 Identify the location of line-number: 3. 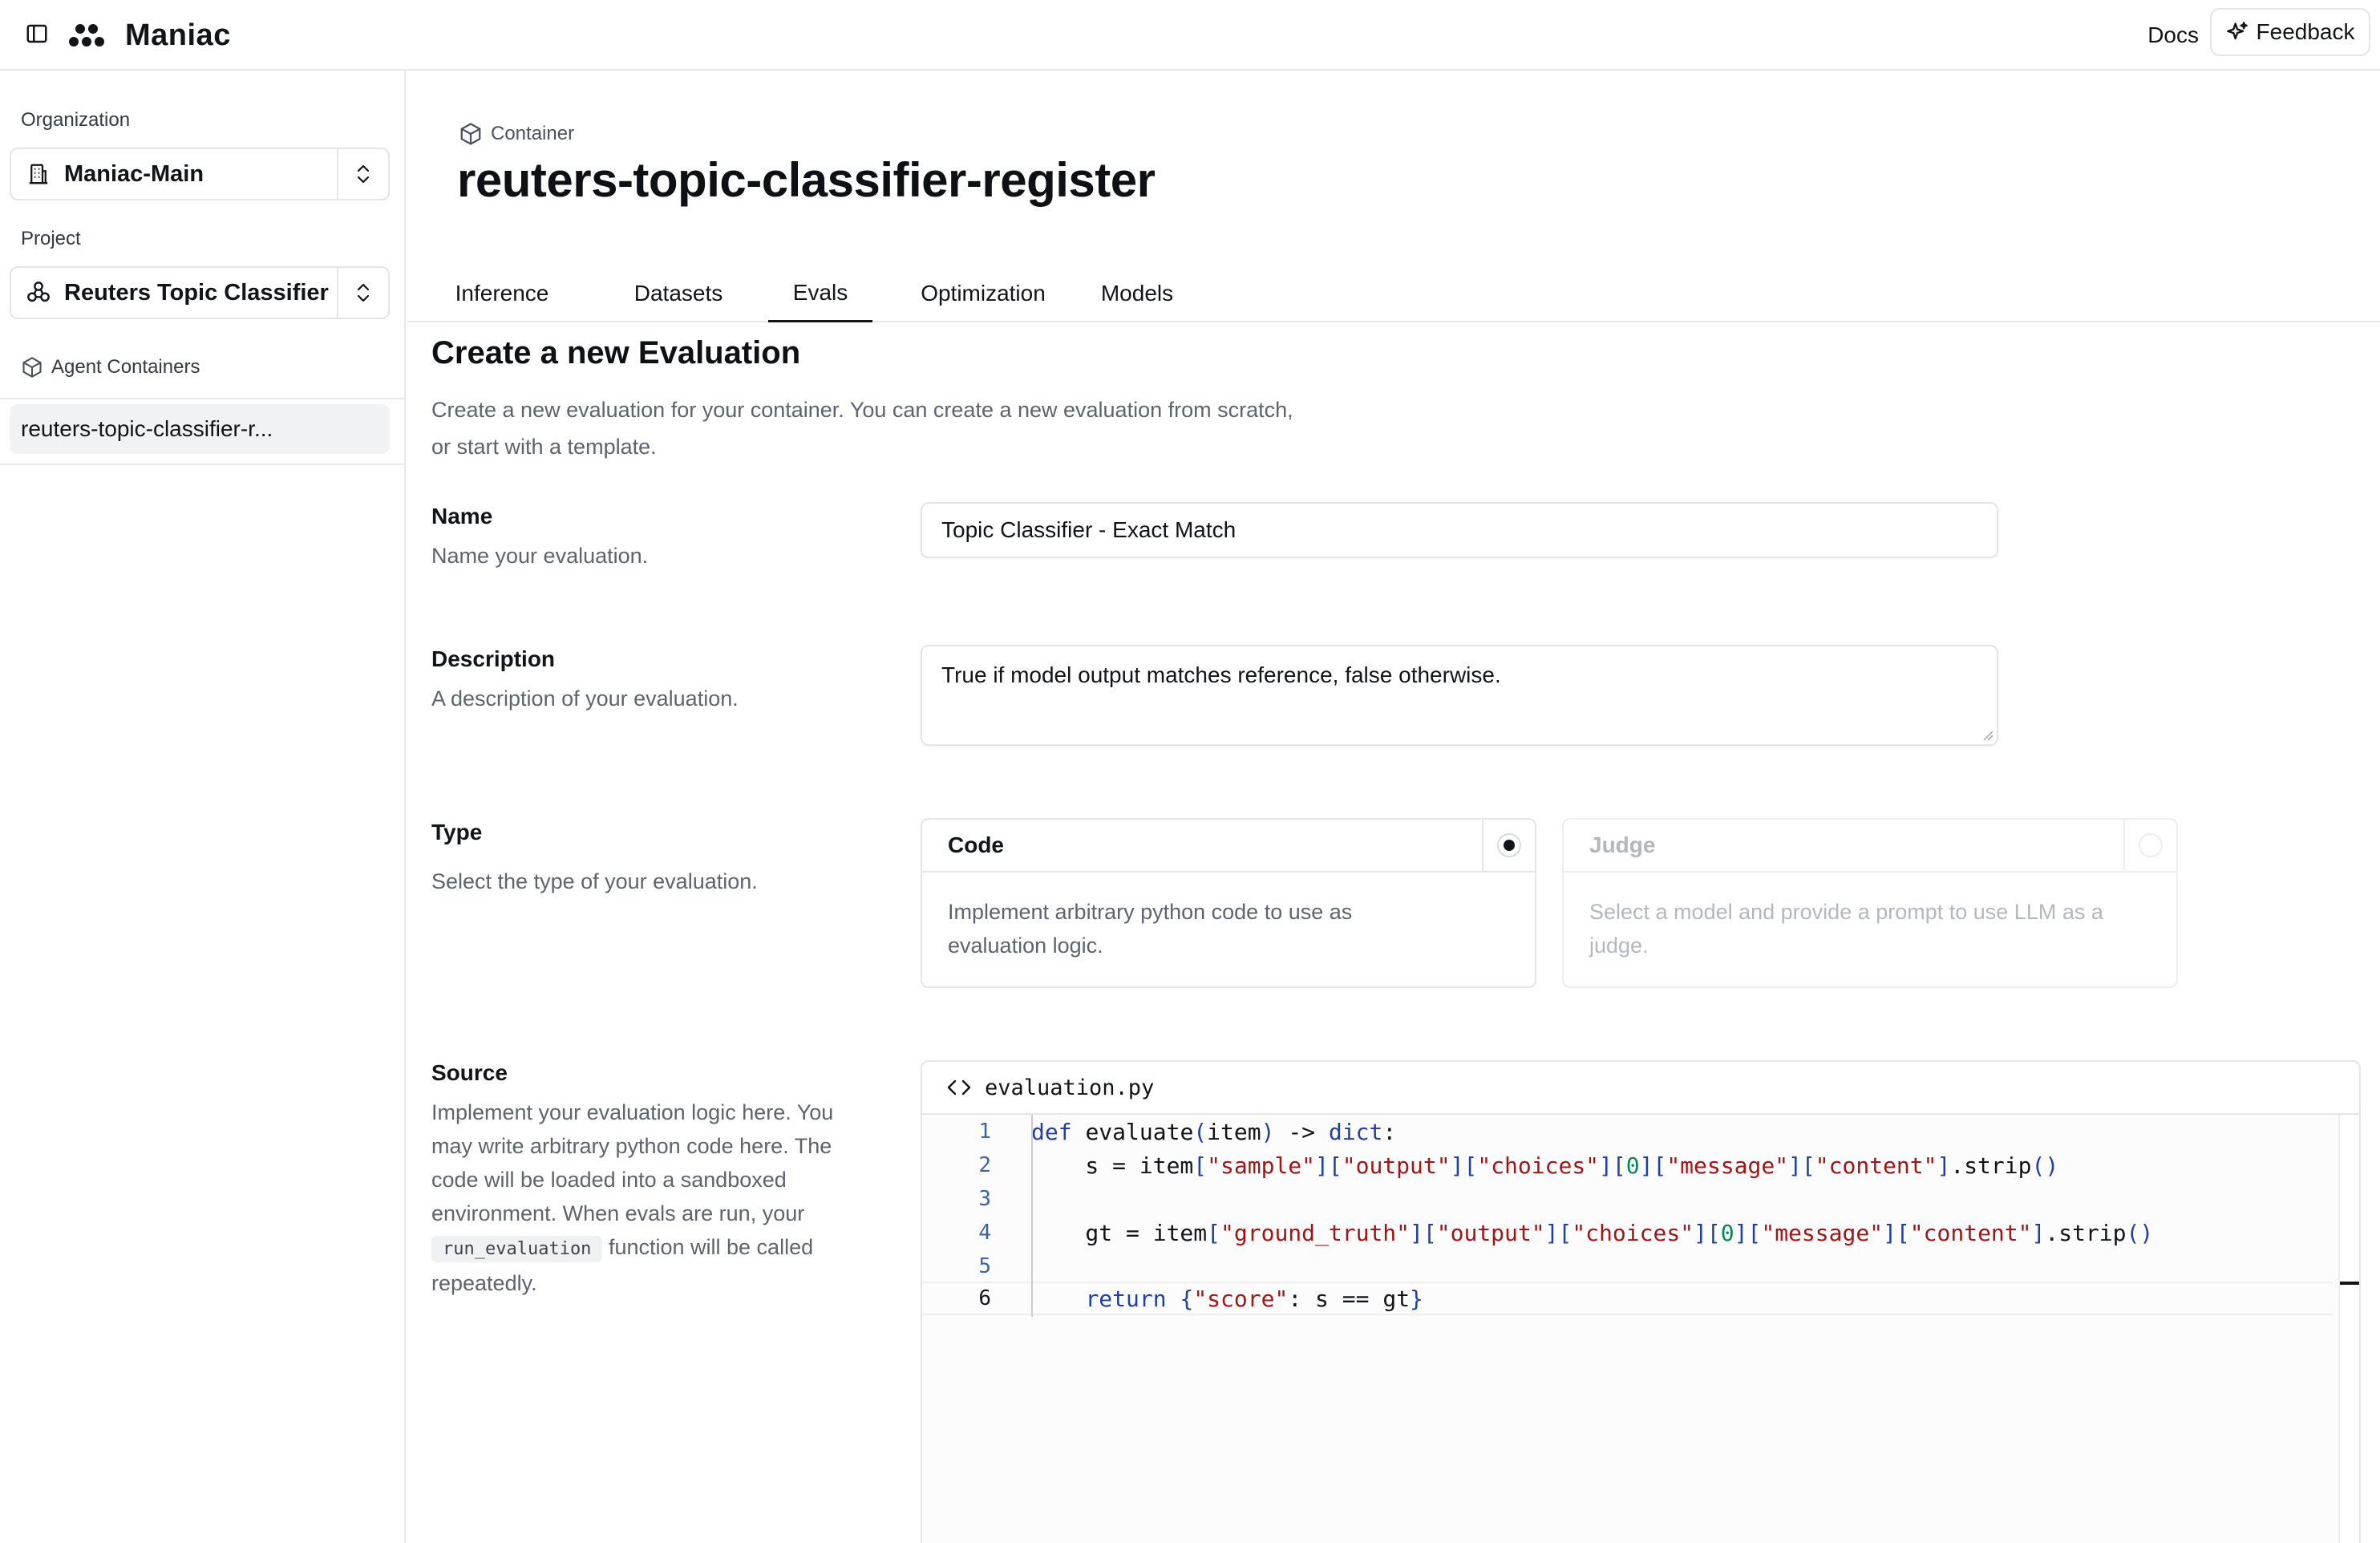
(985, 1199).